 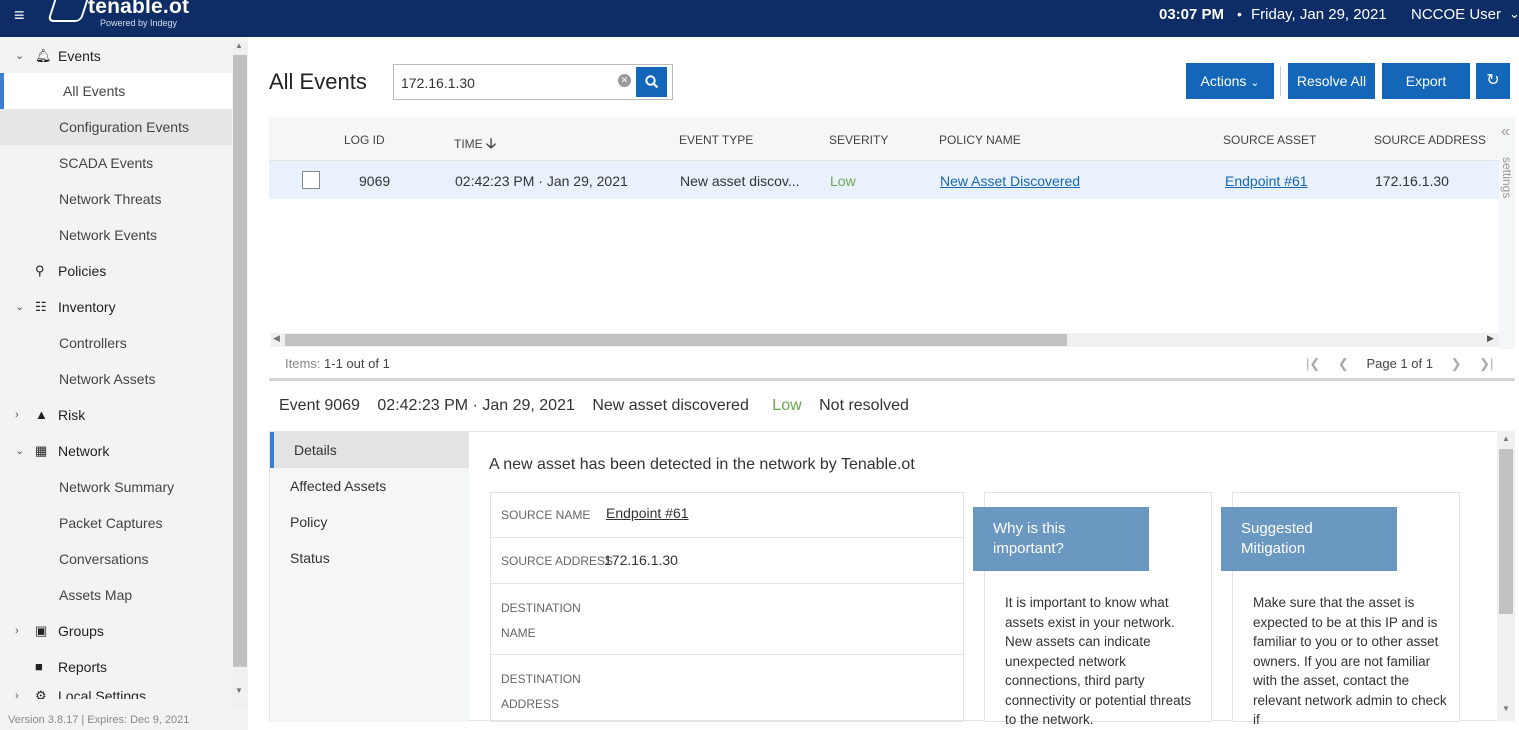 I want to click on row-checkbox, so click(x=311, y=180).